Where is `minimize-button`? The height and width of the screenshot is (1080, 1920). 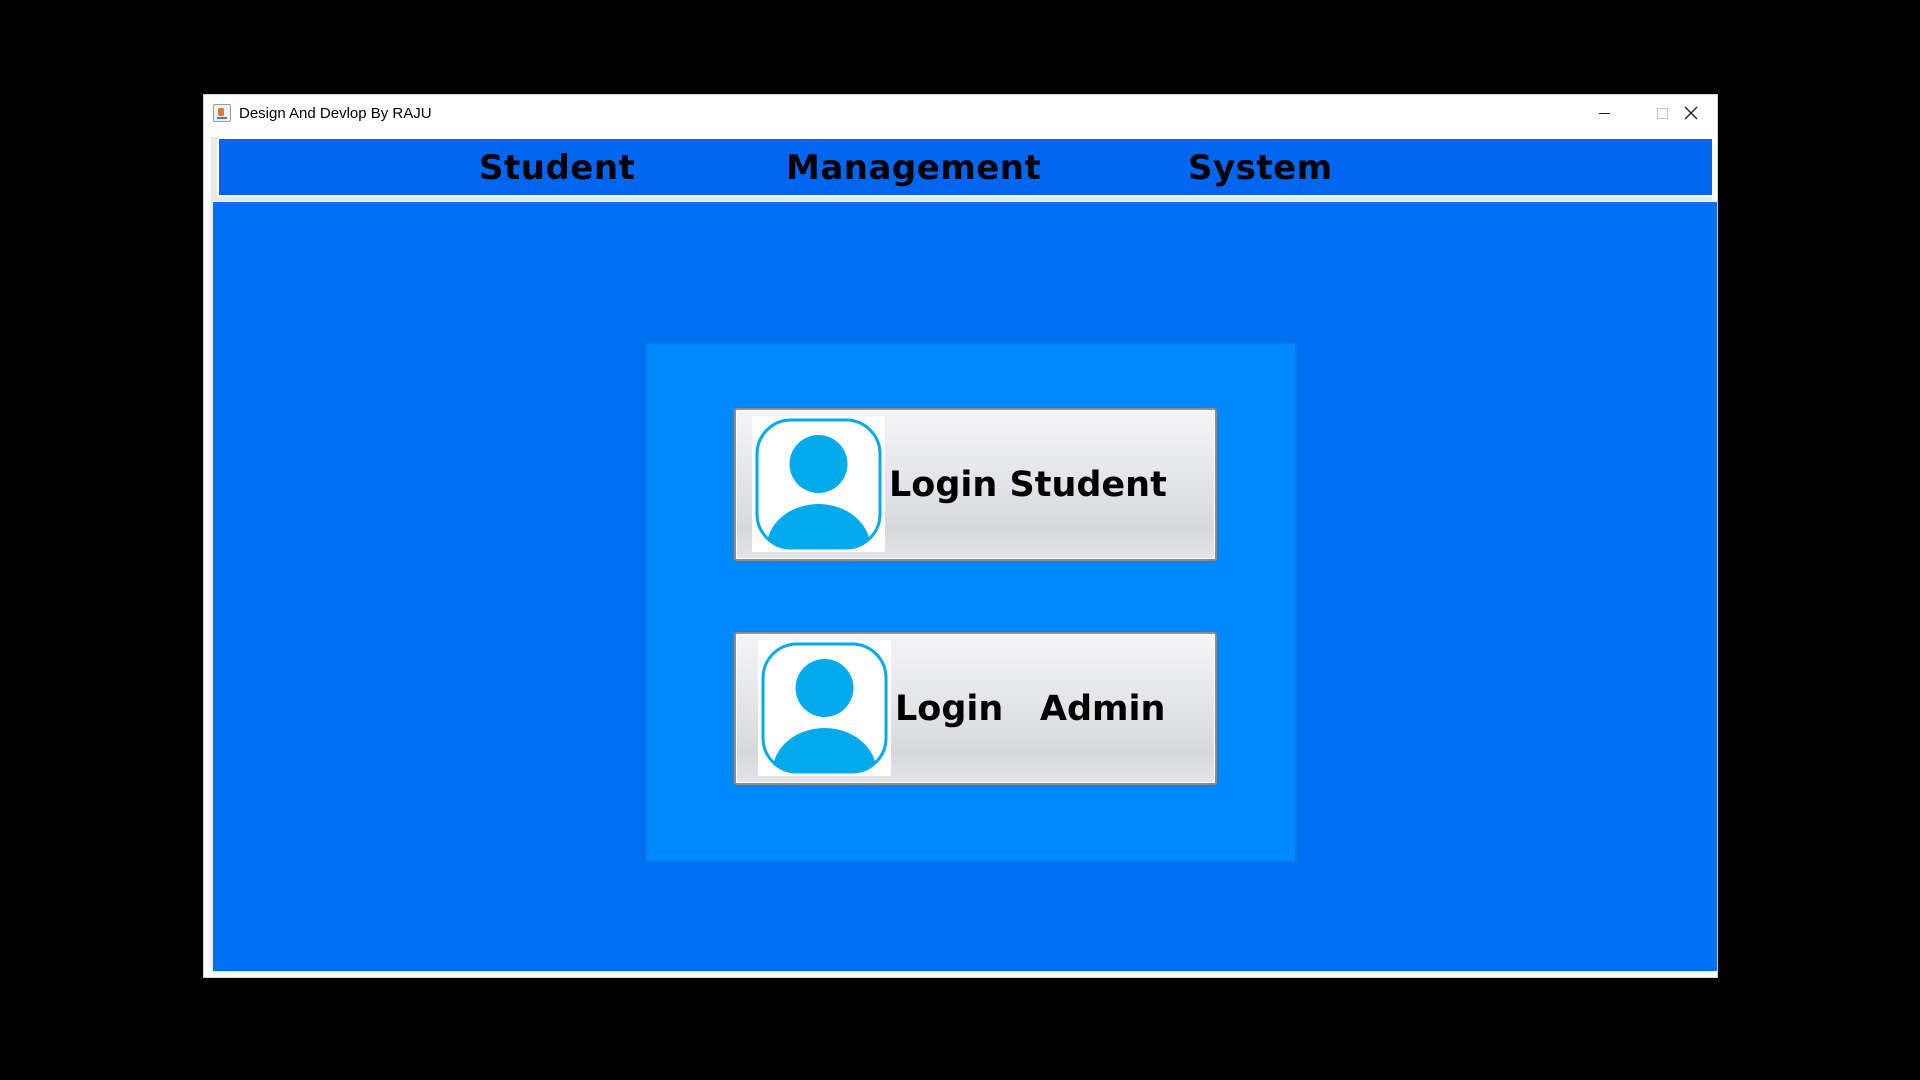 minimize-button is located at coordinates (1604, 113).